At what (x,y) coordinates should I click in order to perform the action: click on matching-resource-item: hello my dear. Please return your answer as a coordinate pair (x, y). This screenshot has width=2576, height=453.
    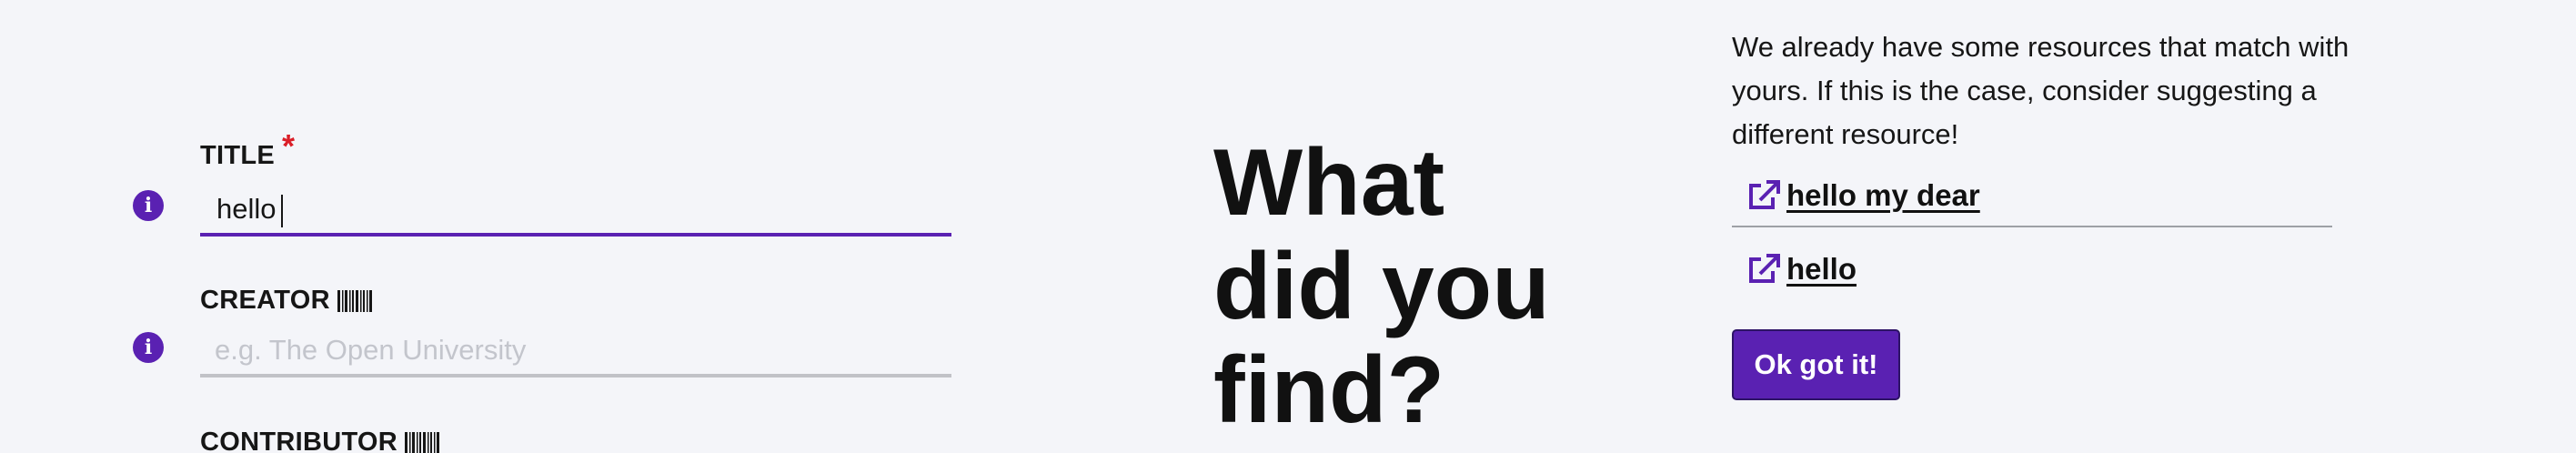
    Looking at the image, I should click on (2032, 196).